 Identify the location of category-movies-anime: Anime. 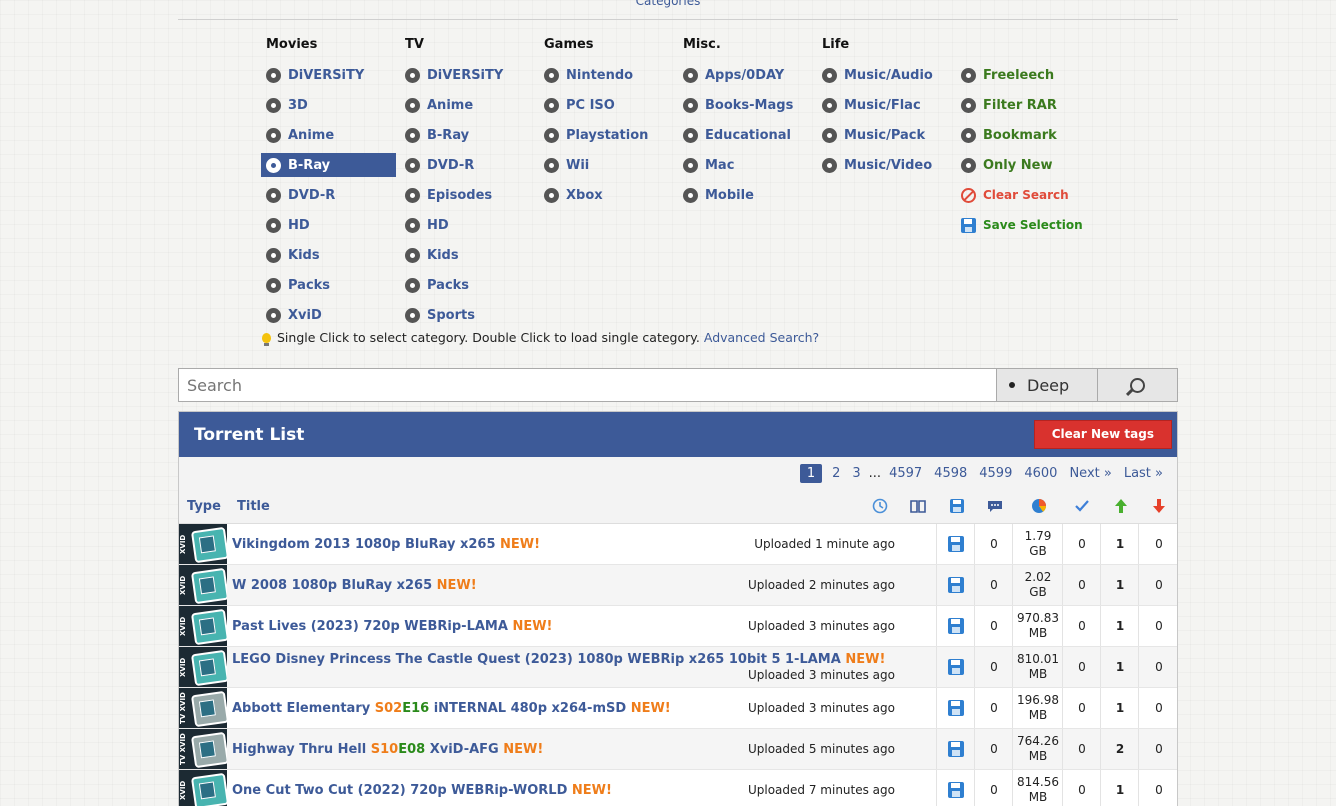
(329, 135).